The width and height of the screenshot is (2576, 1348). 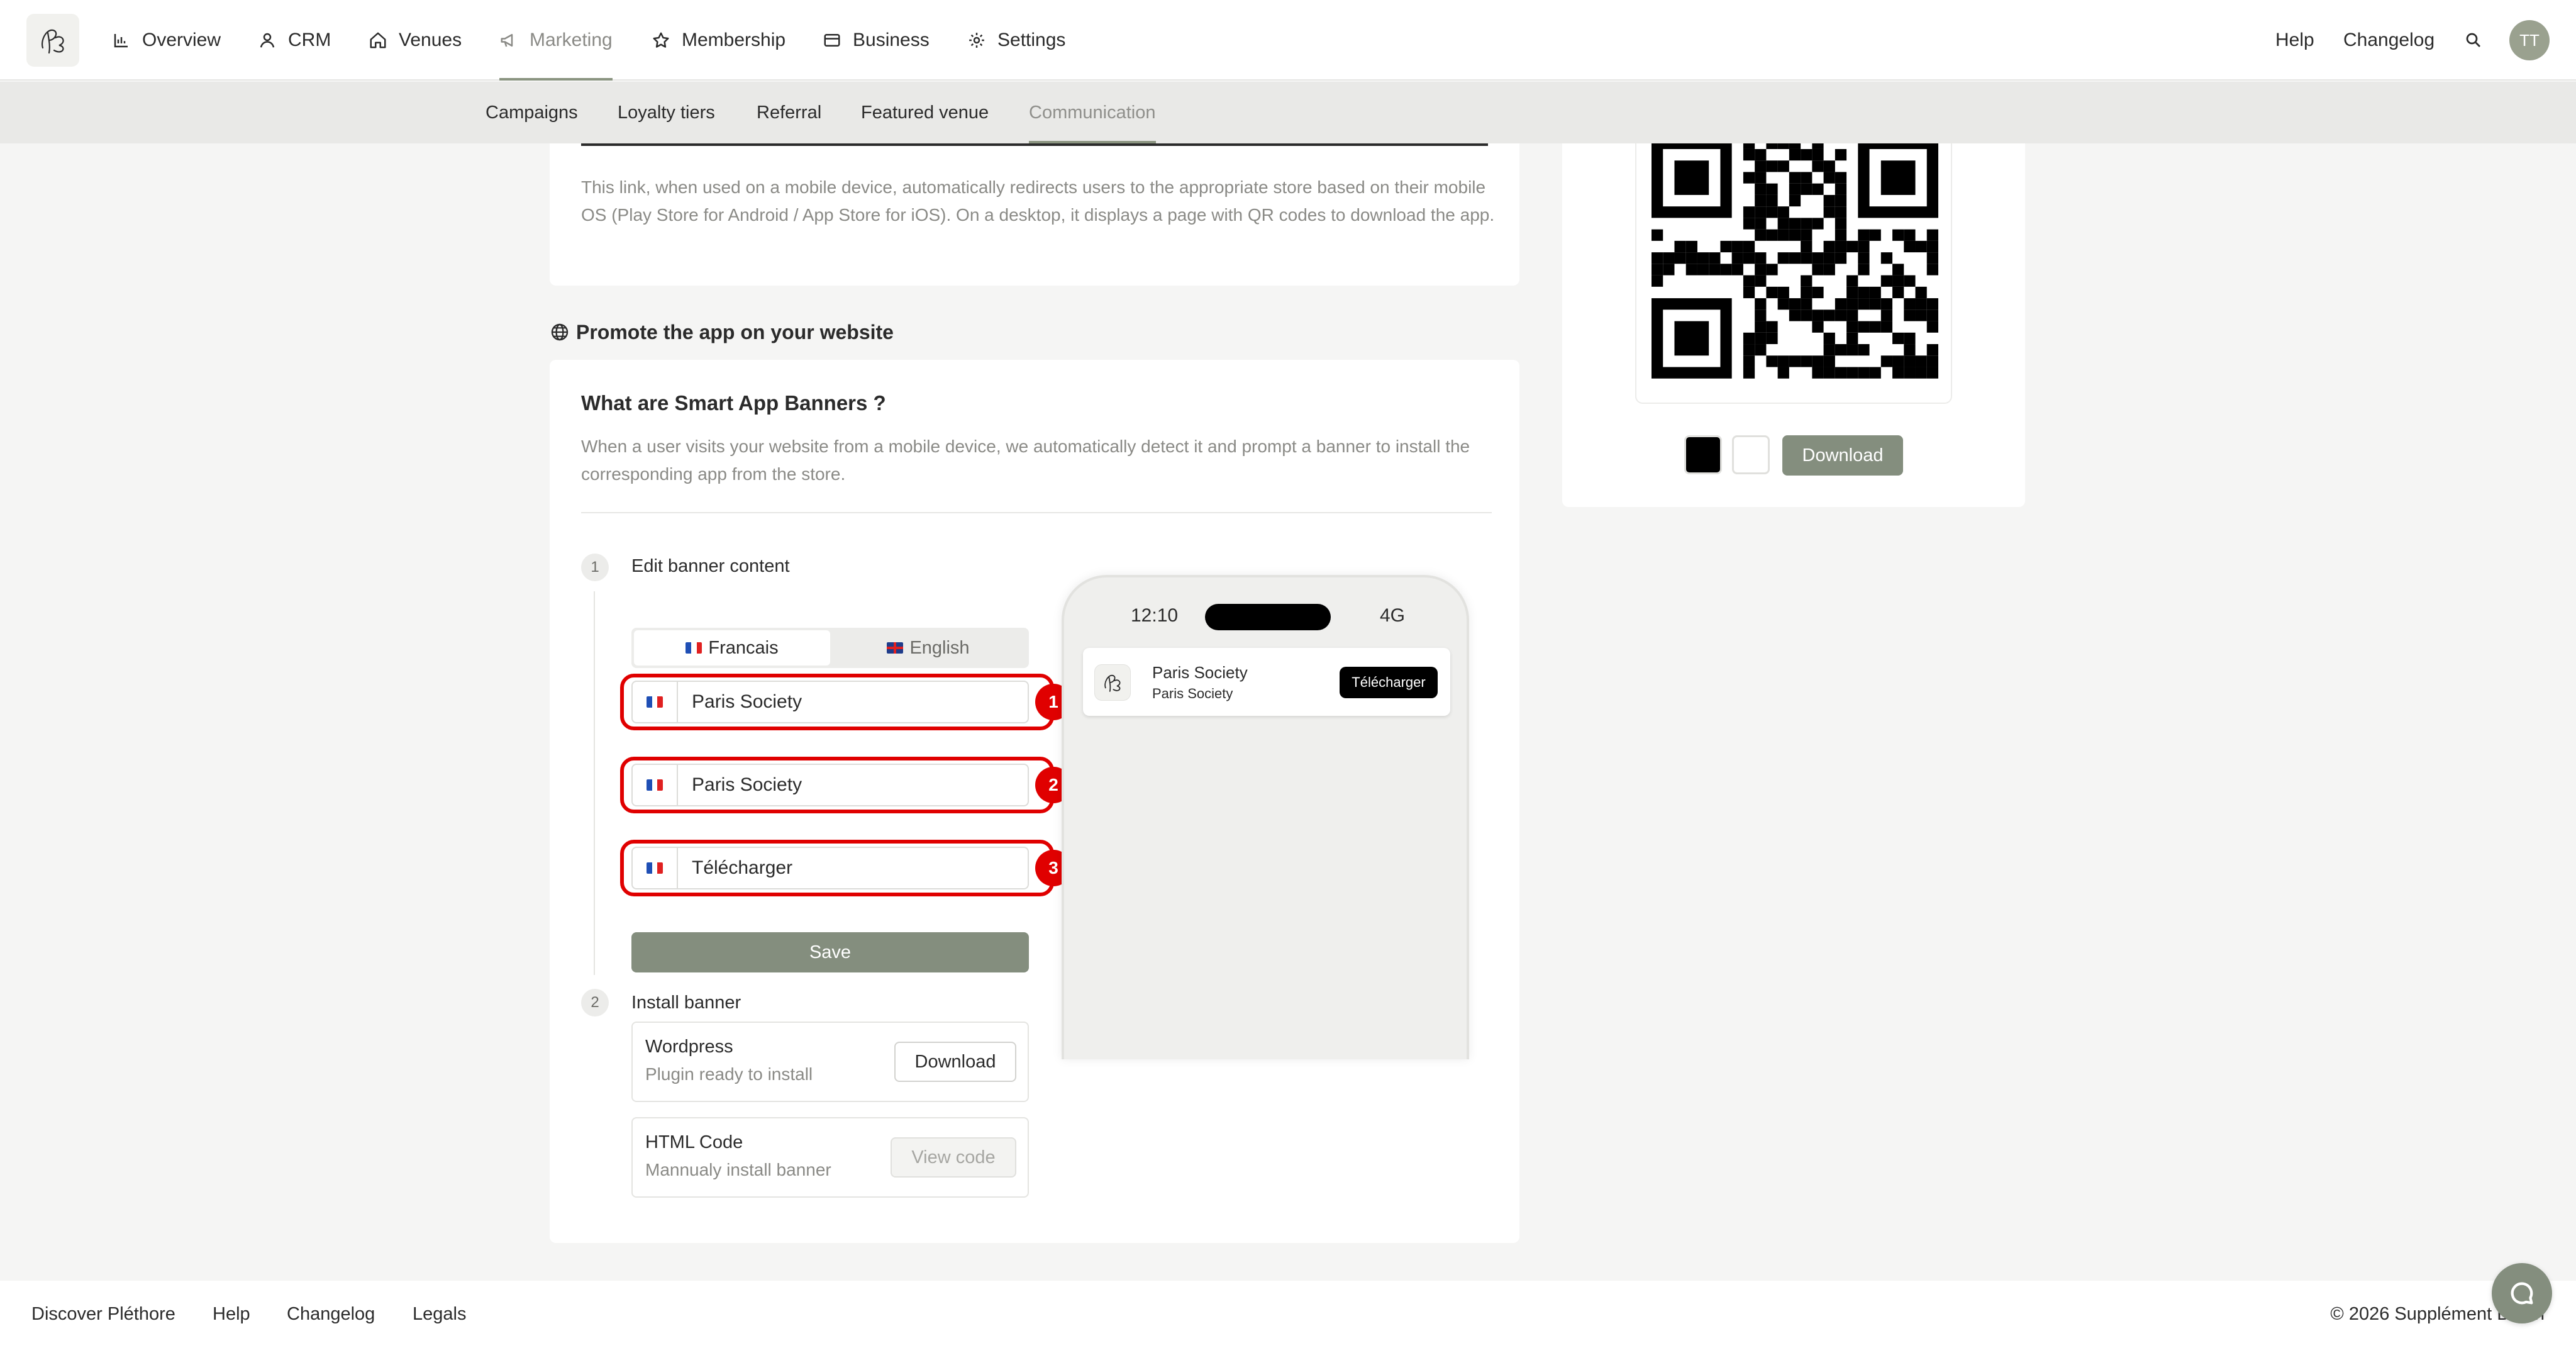 I want to click on footer-changelog-link: Changelog, so click(x=331, y=1314).